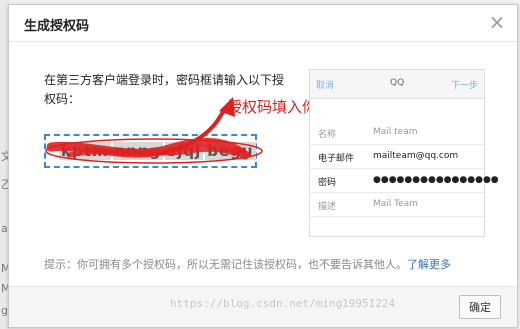  I want to click on preview-row-email: 电子邮件 mailteam@qq.com, so click(397, 156).